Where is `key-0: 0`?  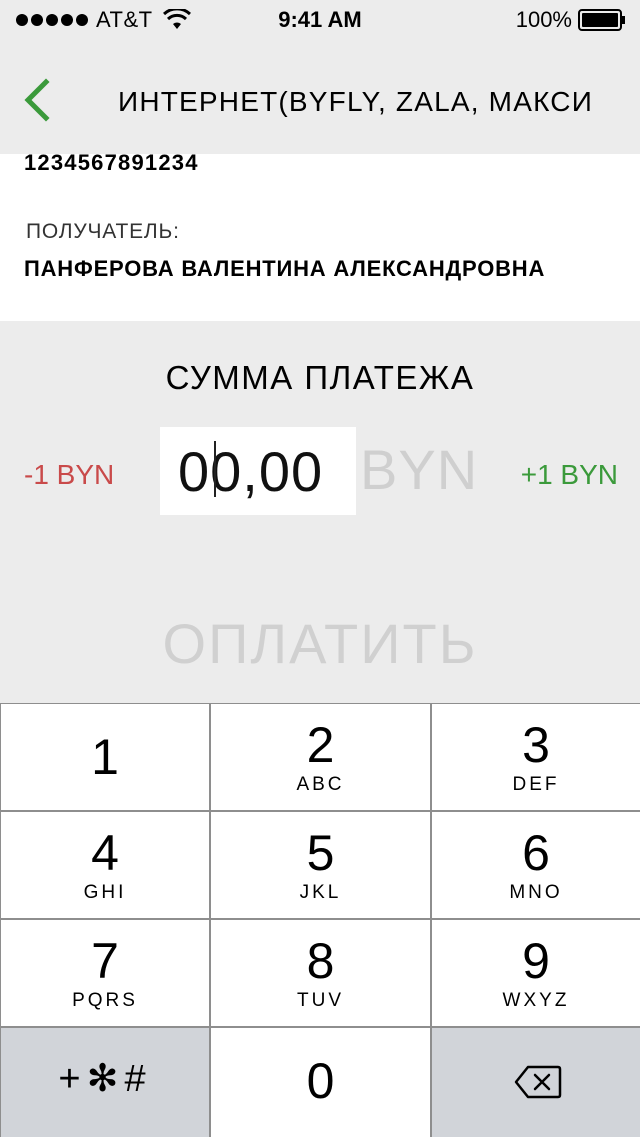
key-0: 0 is located at coordinates (320, 1082).